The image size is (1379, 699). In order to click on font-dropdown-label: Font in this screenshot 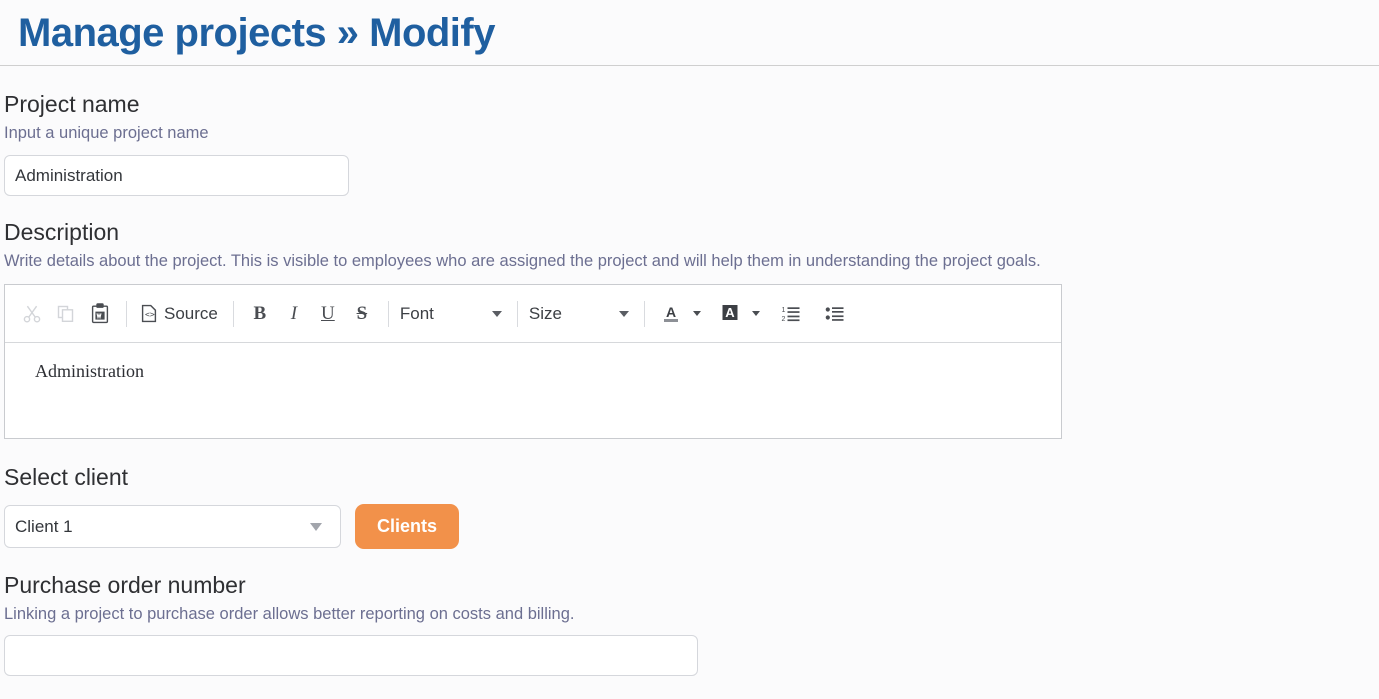, I will do `click(416, 313)`.